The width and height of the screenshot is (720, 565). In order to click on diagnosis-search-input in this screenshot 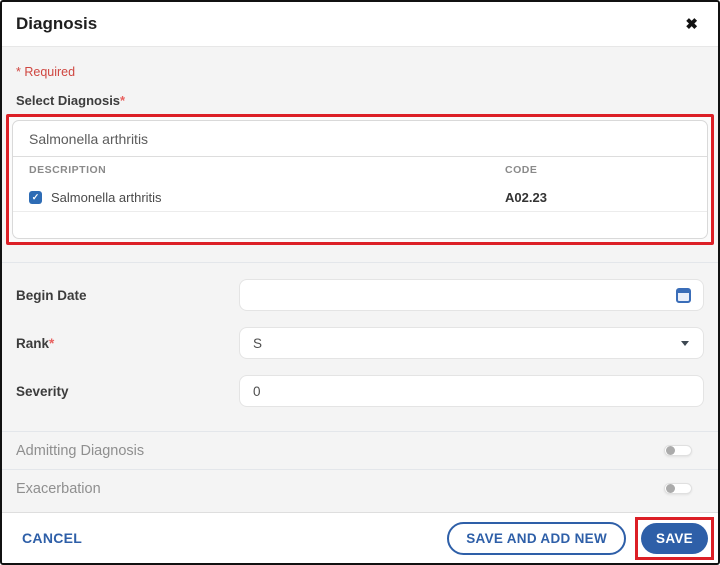, I will do `click(360, 138)`.